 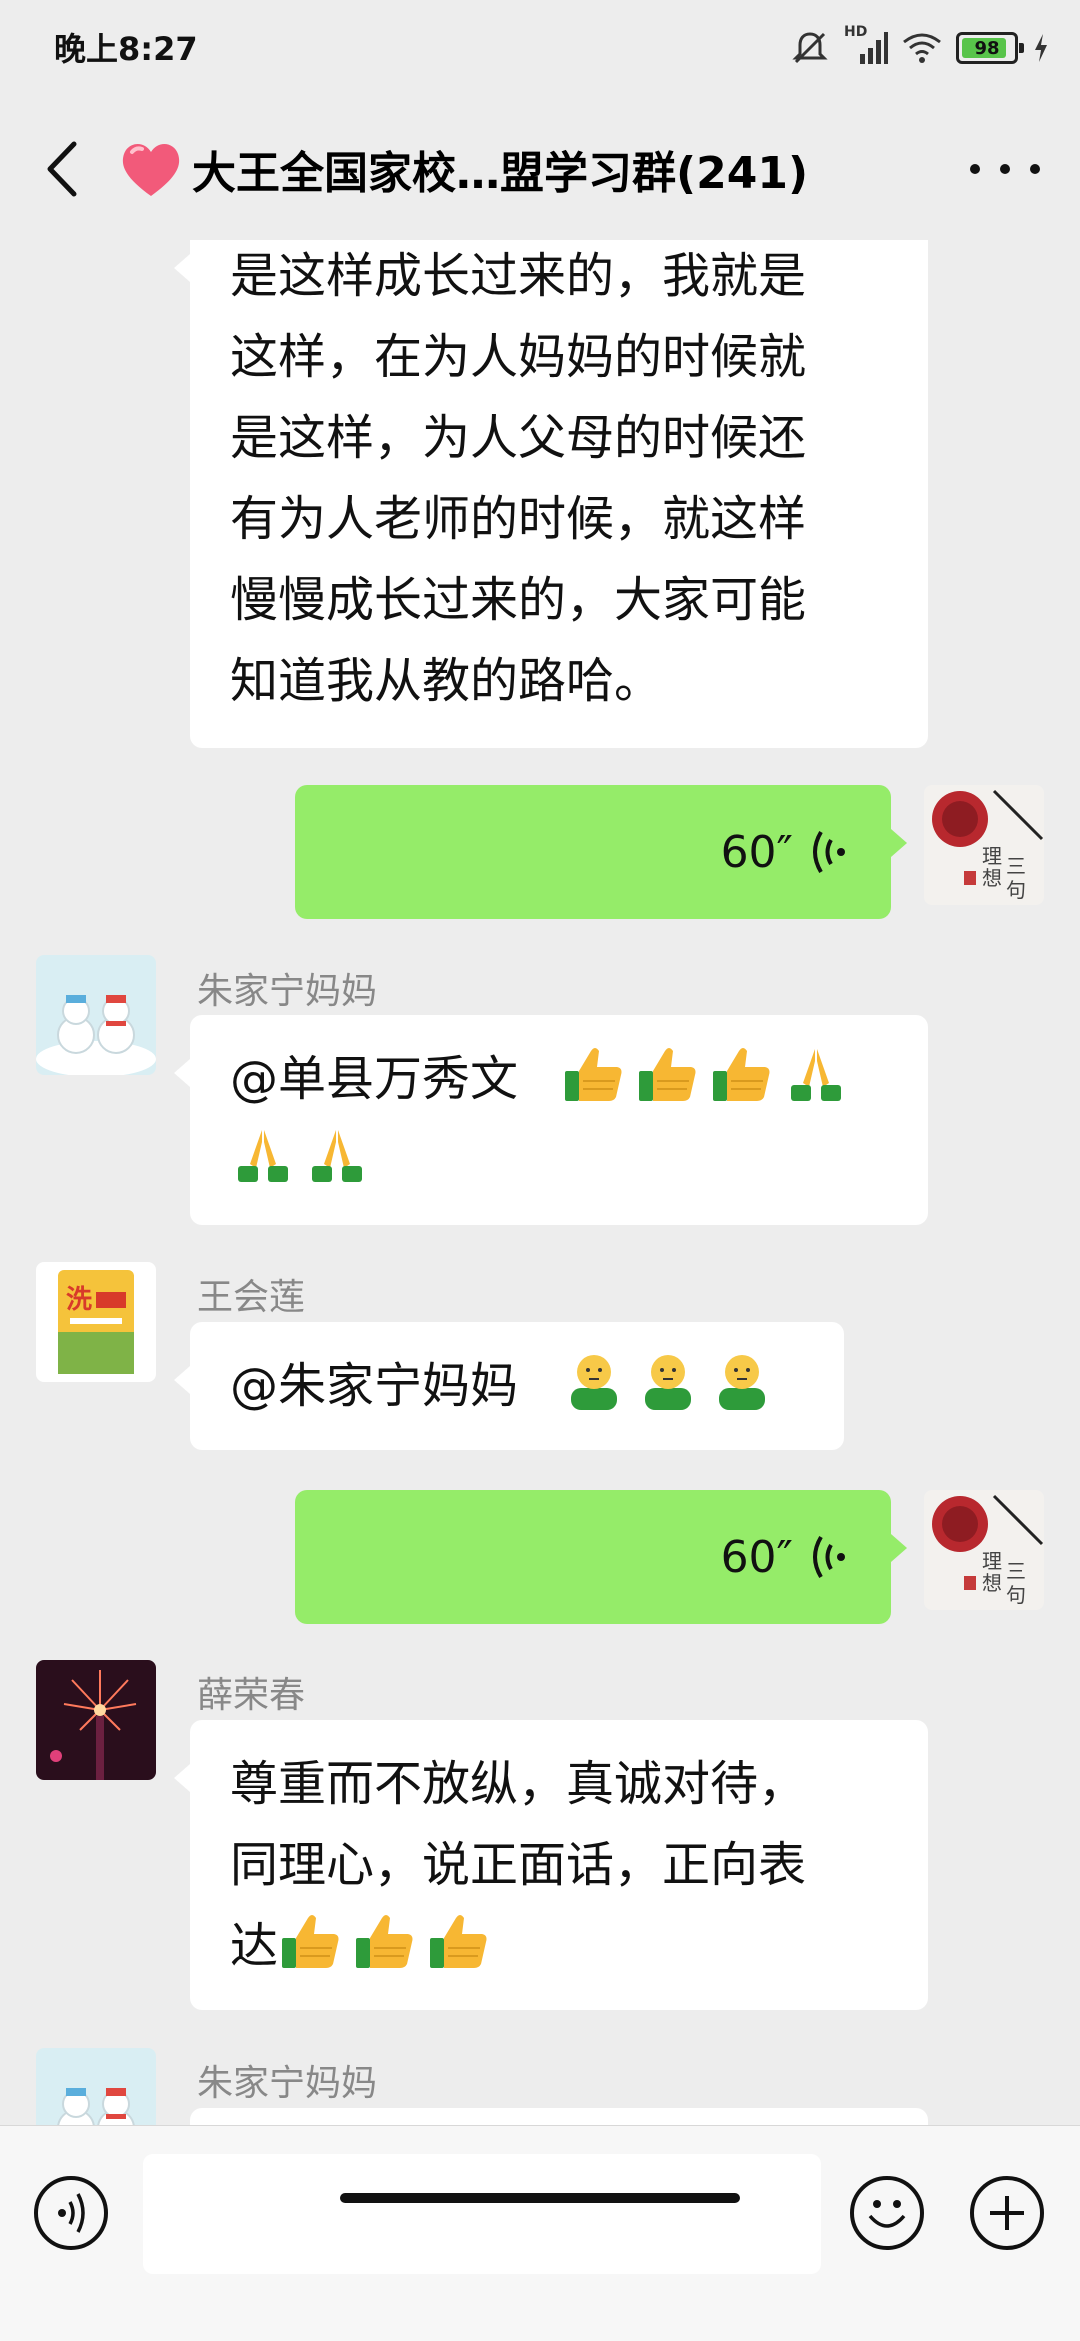 I want to click on status-time: 晚上8:27, so click(x=126, y=49).